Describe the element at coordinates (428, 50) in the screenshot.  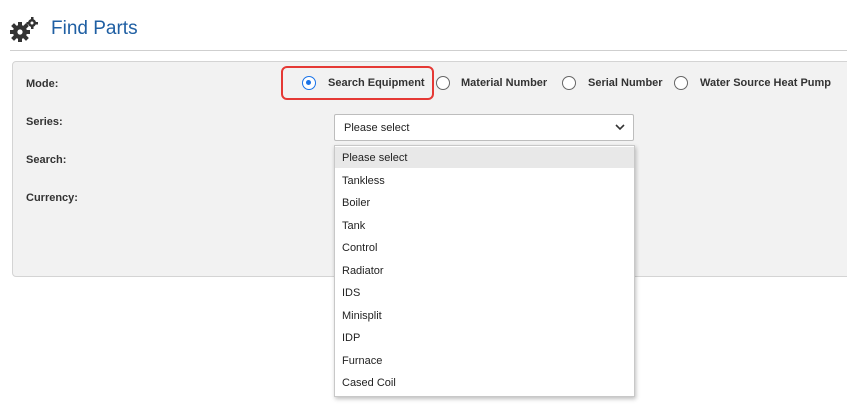
I see `header-divider` at that location.